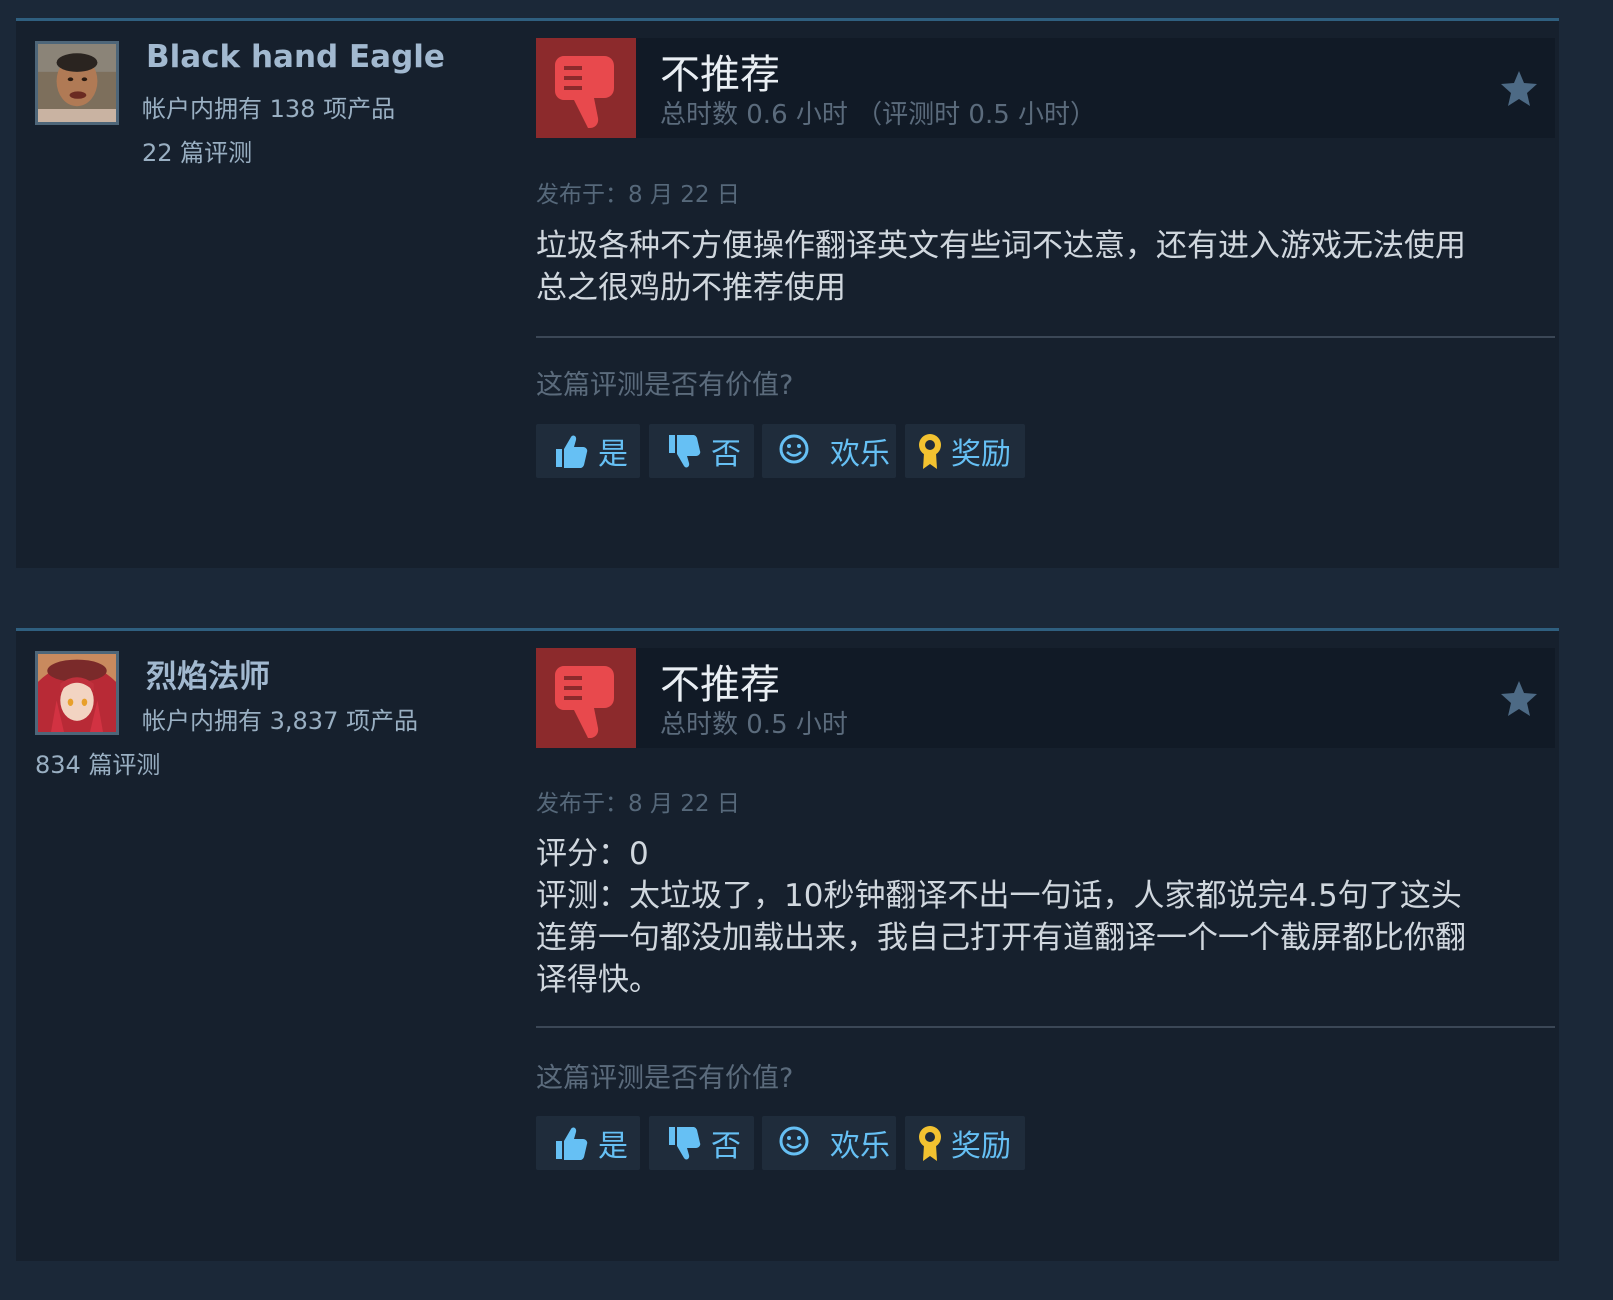 Image resolution: width=1613 pixels, height=1300 pixels. What do you see at coordinates (97, 762) in the screenshot?
I see `review-count: 834 篇评测` at bounding box center [97, 762].